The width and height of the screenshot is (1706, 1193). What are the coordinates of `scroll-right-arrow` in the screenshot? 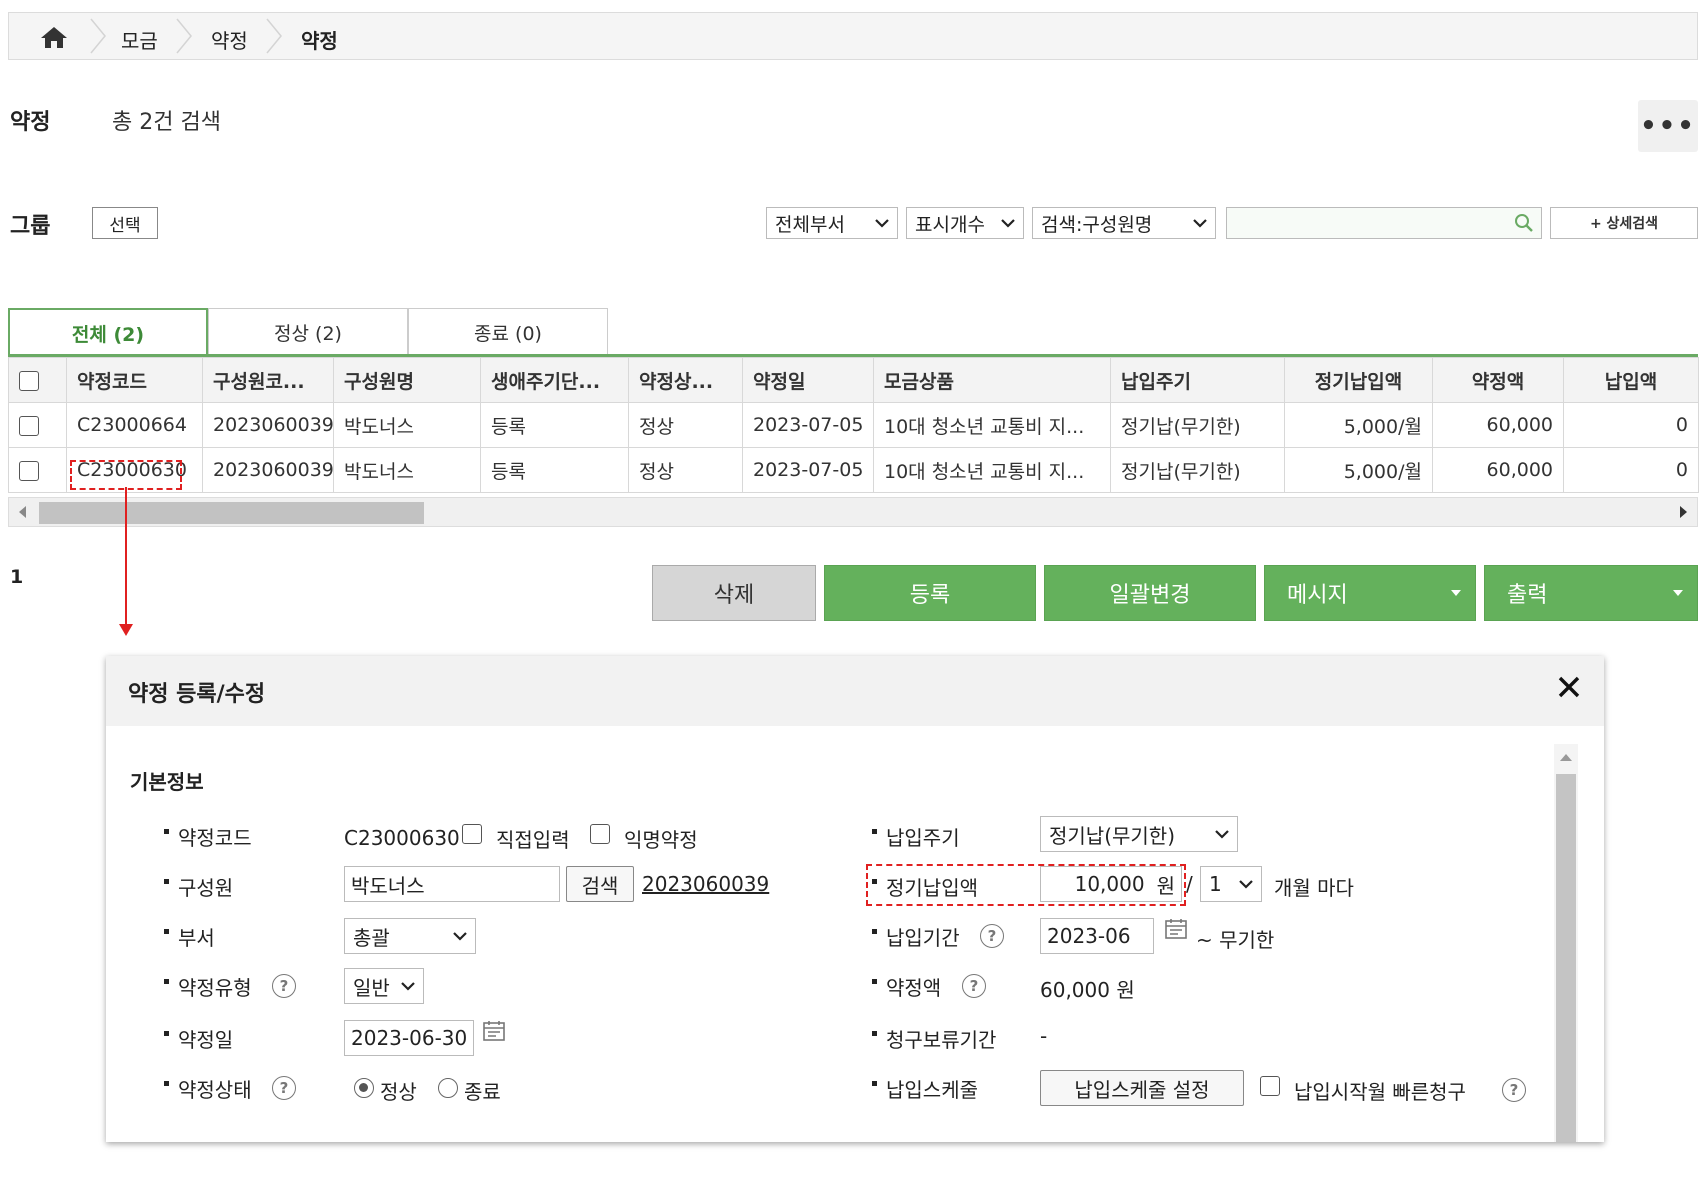 It's located at (1683, 512).